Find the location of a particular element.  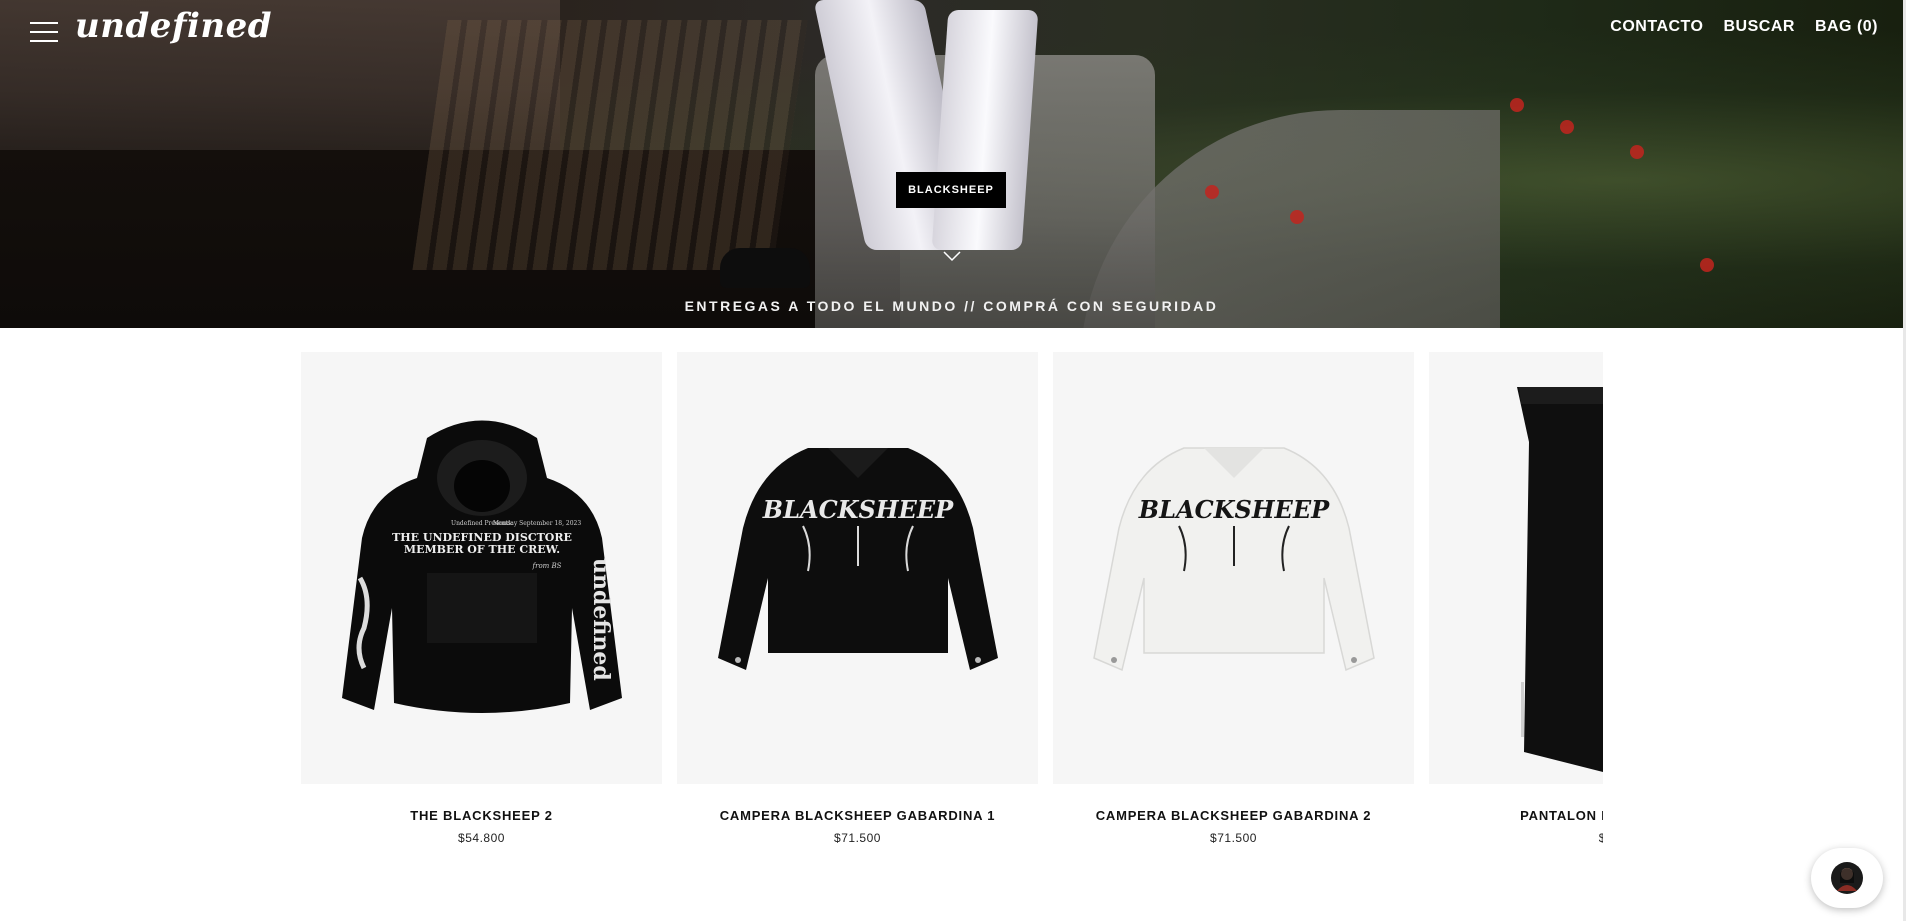

white-jacket-image: BLACKSHEEP is located at coordinates (1233, 559).